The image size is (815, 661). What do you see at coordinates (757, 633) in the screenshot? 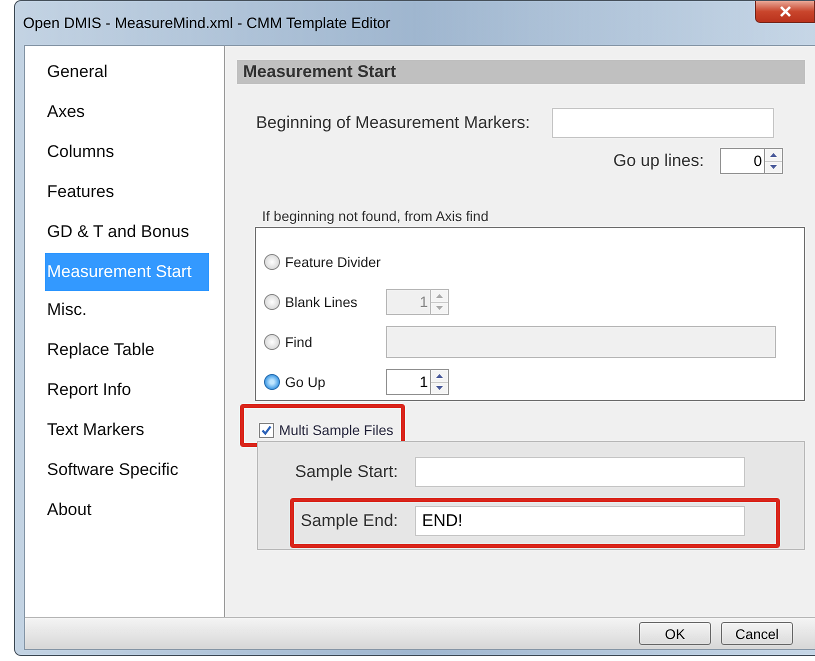
I see `dialog-button: Cancel` at bounding box center [757, 633].